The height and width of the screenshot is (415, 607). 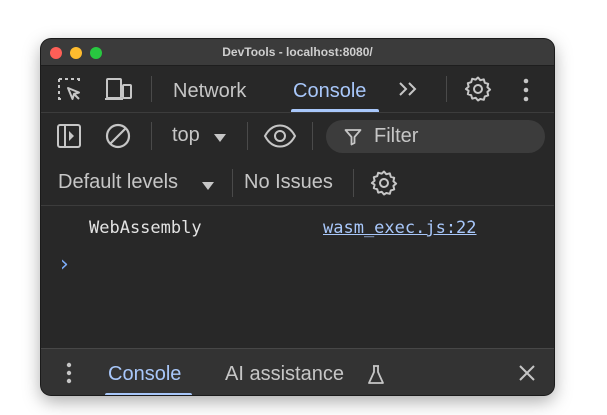 What do you see at coordinates (526, 90) in the screenshot?
I see `kebab-menu-icon` at bounding box center [526, 90].